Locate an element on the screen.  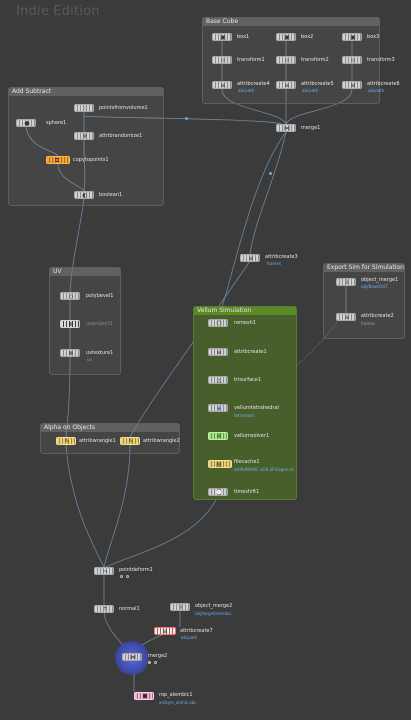
node-transform3: ⊹ is located at coordinates (352, 60).